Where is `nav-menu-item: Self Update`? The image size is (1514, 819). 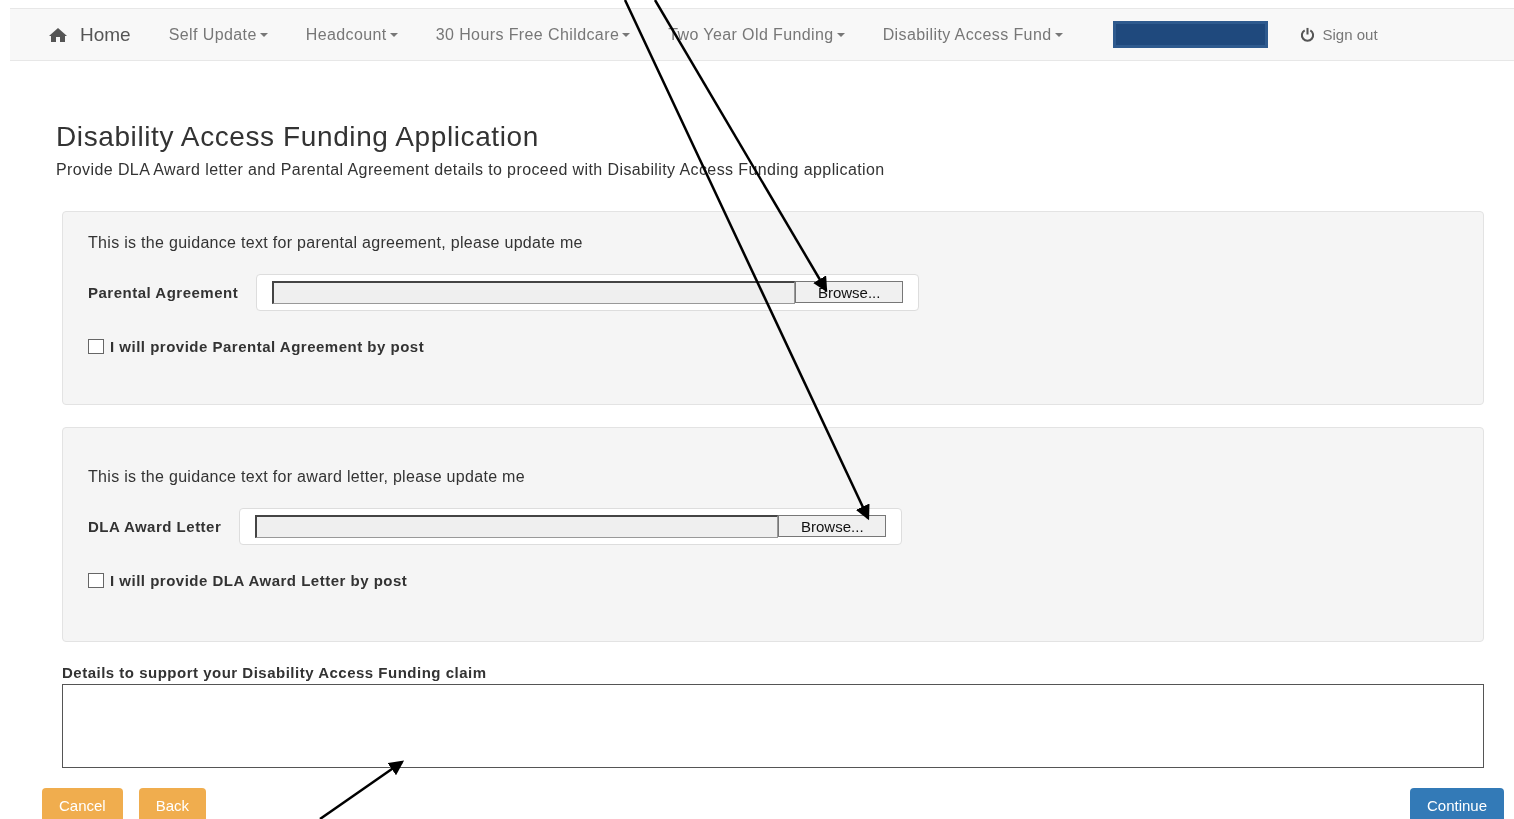 nav-menu-item: Self Update is located at coordinates (218, 34).